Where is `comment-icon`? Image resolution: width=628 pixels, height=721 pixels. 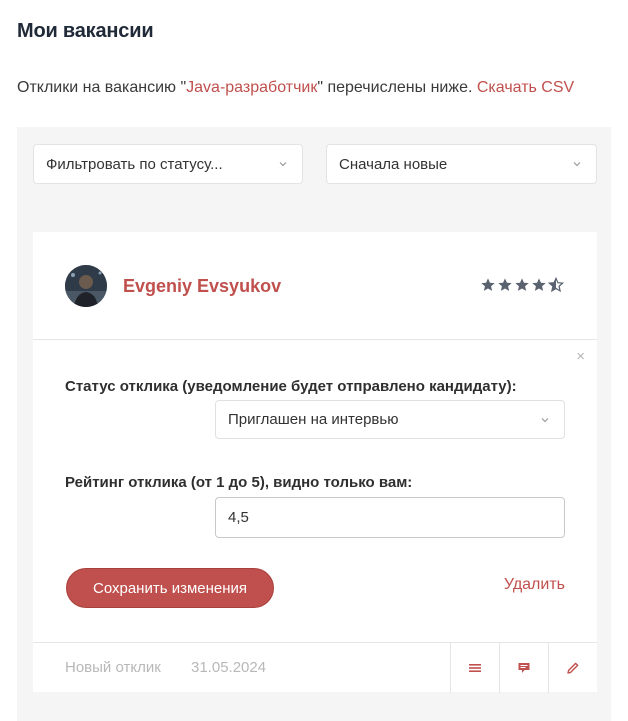 comment-icon is located at coordinates (524, 668).